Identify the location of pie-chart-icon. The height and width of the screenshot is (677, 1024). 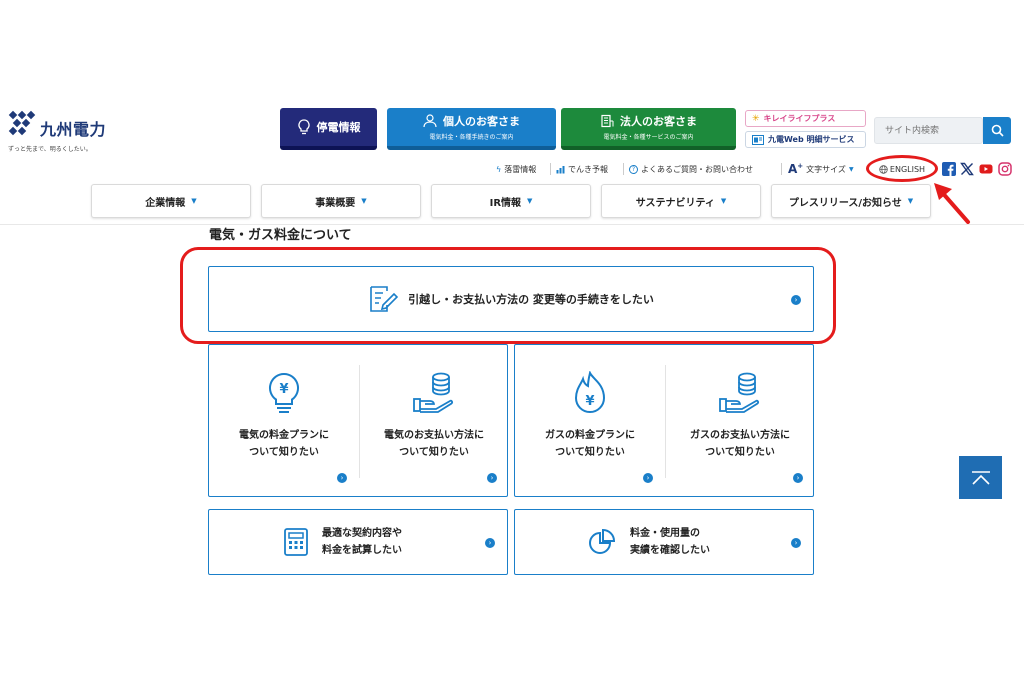
(602, 541).